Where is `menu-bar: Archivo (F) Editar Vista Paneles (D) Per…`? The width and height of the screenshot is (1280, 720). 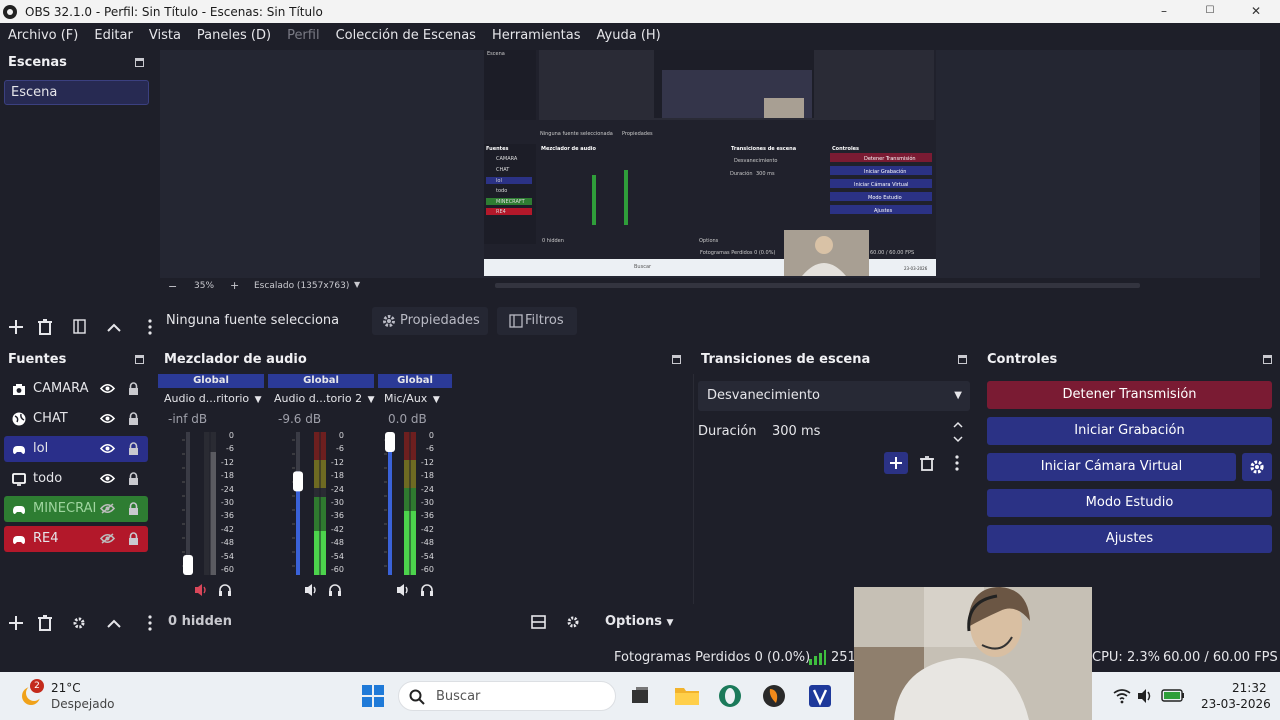
menu-bar: Archivo (F) Editar Vista Paneles (D) Per… is located at coordinates (640, 35).